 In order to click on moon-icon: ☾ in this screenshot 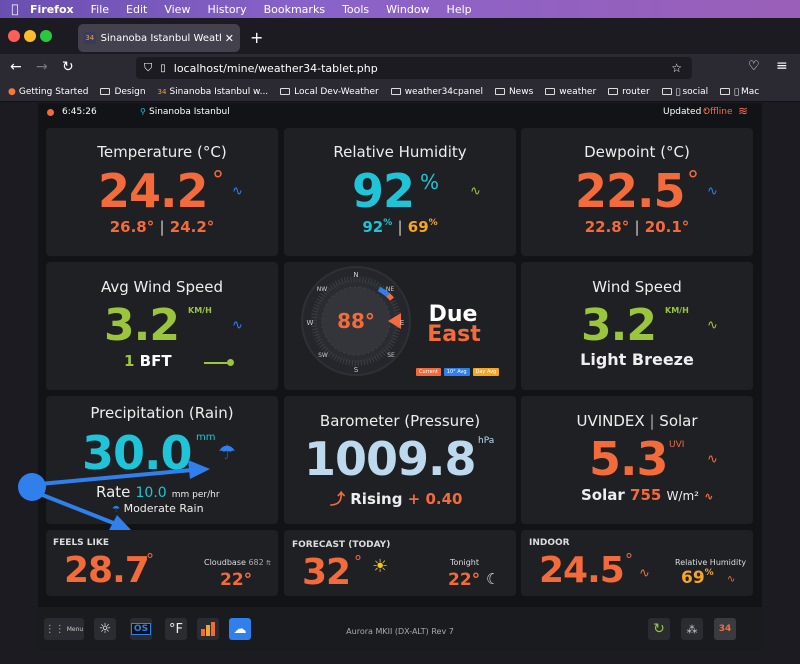, I will do `click(493, 579)`.